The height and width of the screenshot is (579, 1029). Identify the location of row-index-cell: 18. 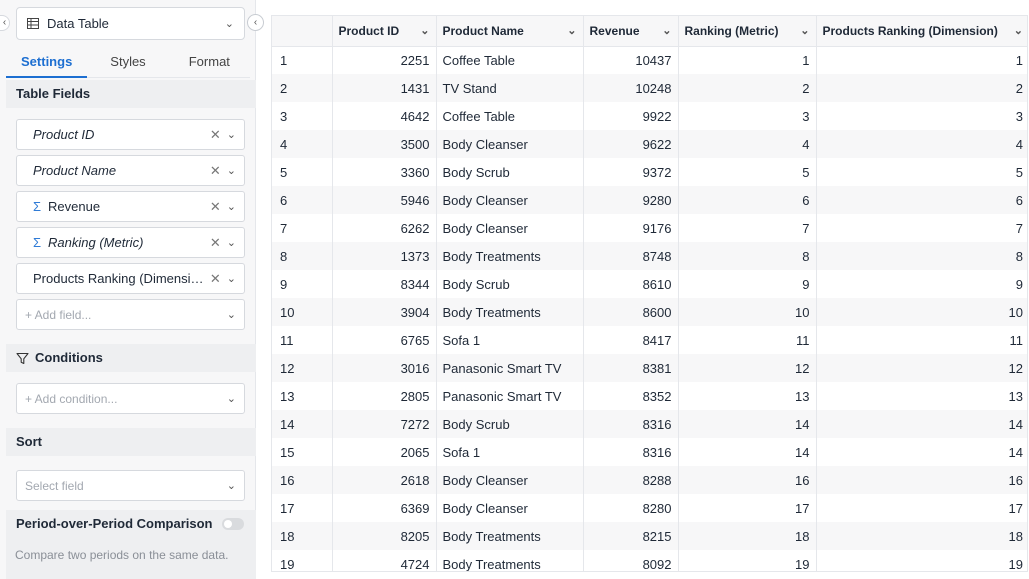
(302, 536).